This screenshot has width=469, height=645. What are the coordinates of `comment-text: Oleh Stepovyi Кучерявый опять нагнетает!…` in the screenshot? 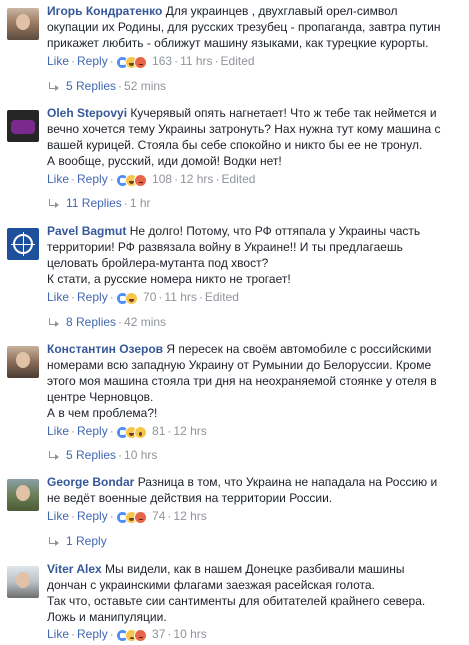 It's located at (253, 137).